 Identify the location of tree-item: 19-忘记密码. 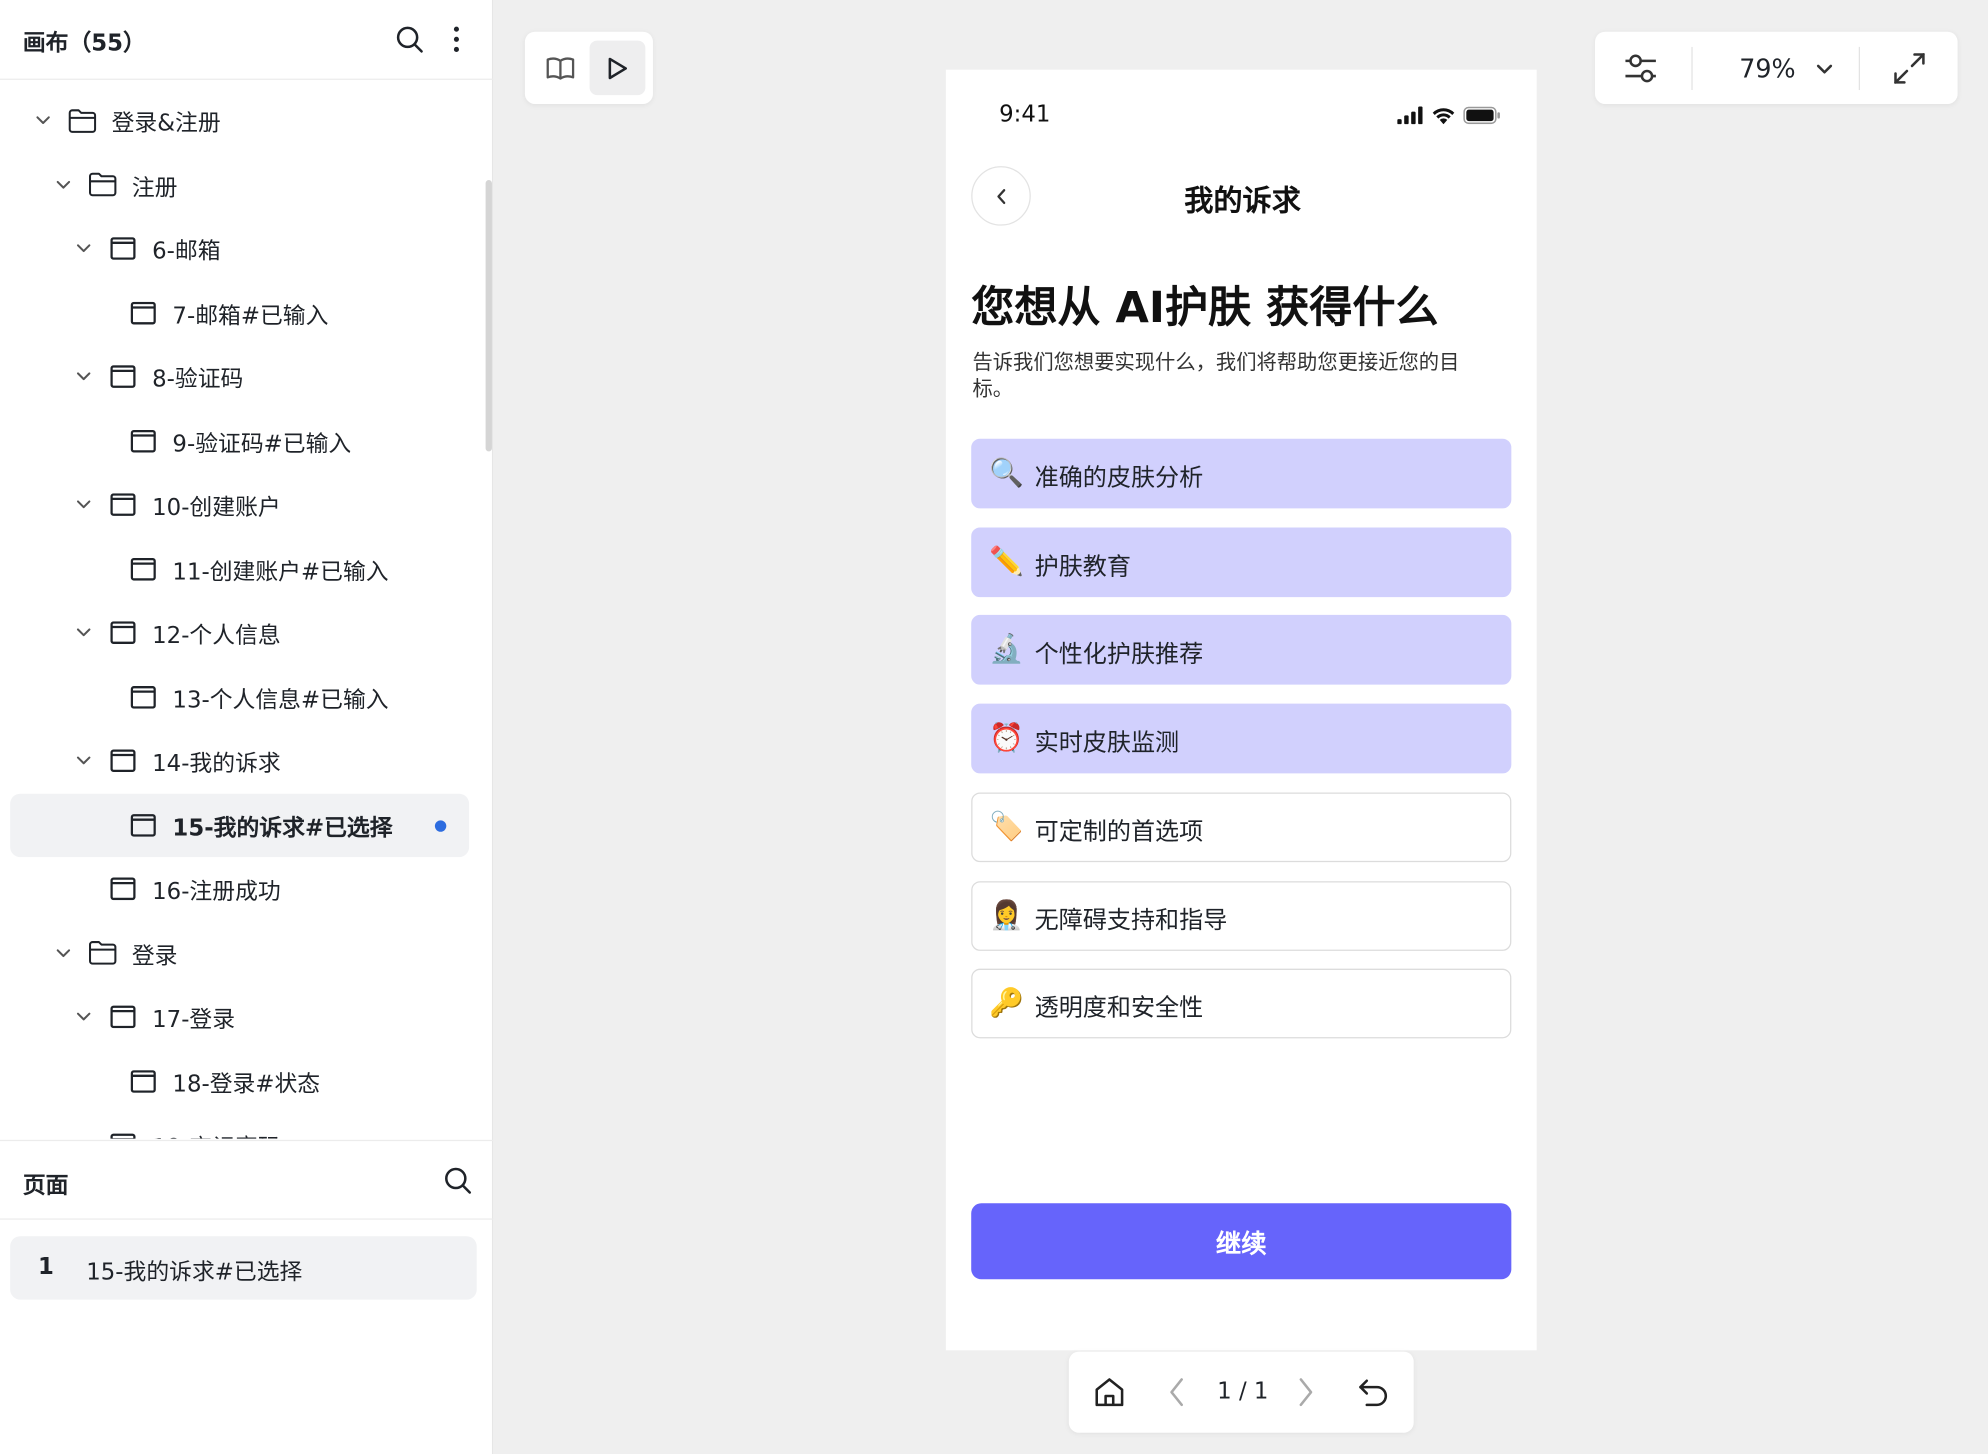
(239, 1126).